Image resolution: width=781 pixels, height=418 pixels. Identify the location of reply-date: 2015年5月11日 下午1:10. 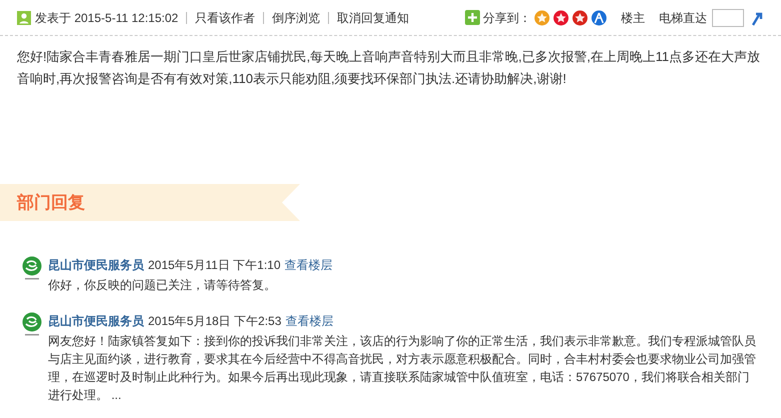
(214, 265).